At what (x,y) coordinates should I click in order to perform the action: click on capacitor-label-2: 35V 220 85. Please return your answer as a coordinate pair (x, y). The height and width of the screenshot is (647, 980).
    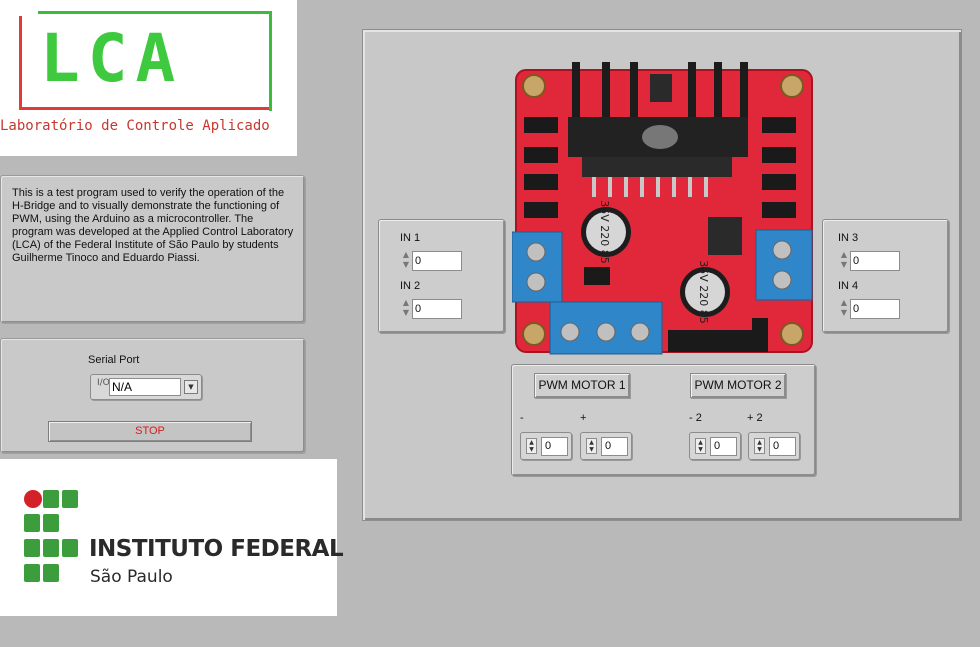
    Looking at the image, I should click on (703, 292).